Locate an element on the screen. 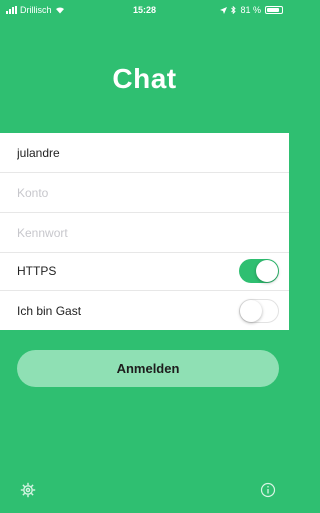  guest-toggle is located at coordinates (259, 311).